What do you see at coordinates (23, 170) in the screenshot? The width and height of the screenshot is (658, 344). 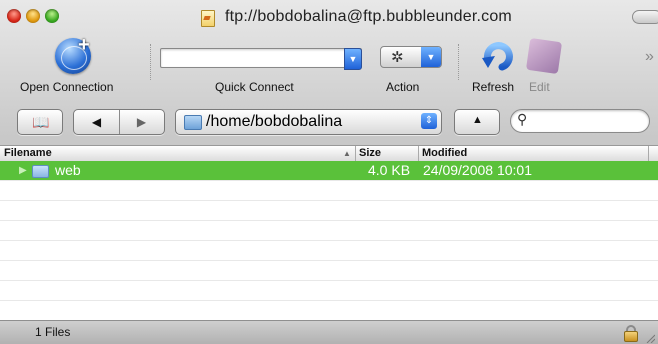 I see `disclosure-triangle-icon: ▶` at bounding box center [23, 170].